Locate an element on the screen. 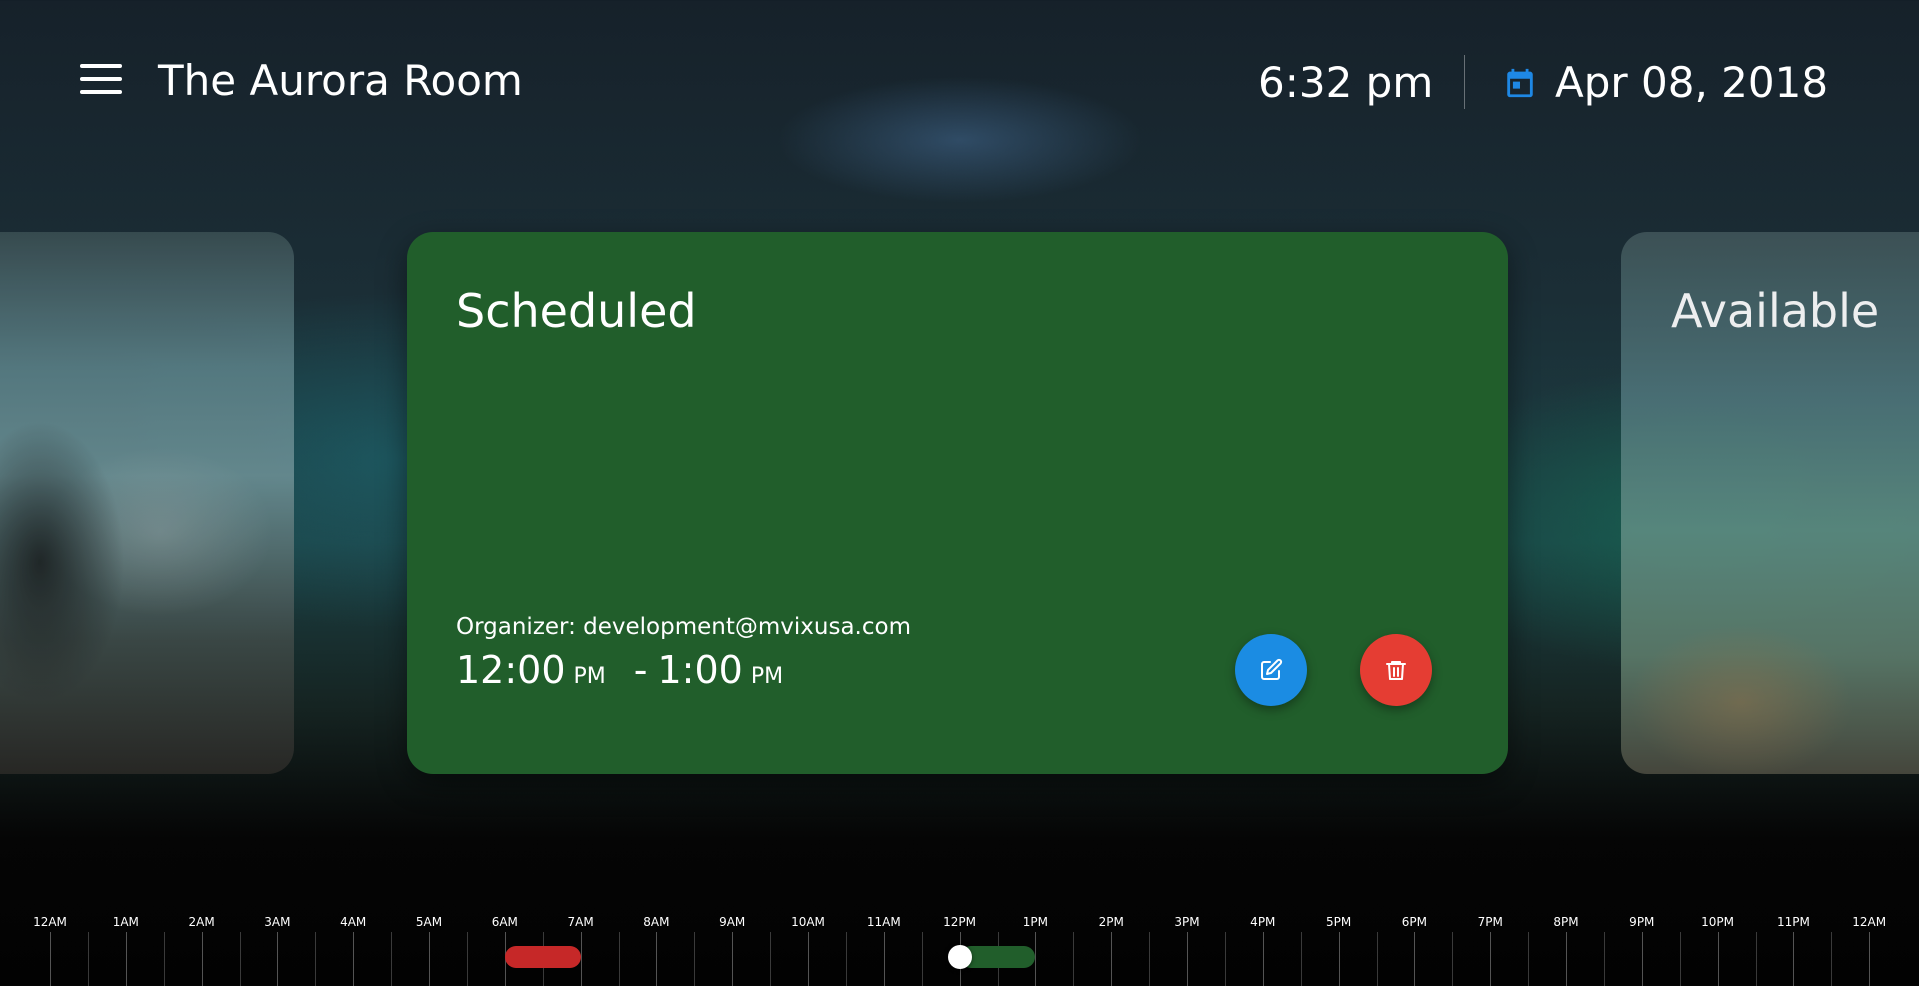 This screenshot has height=986, width=1919. trash-icon is located at coordinates (1396, 670).